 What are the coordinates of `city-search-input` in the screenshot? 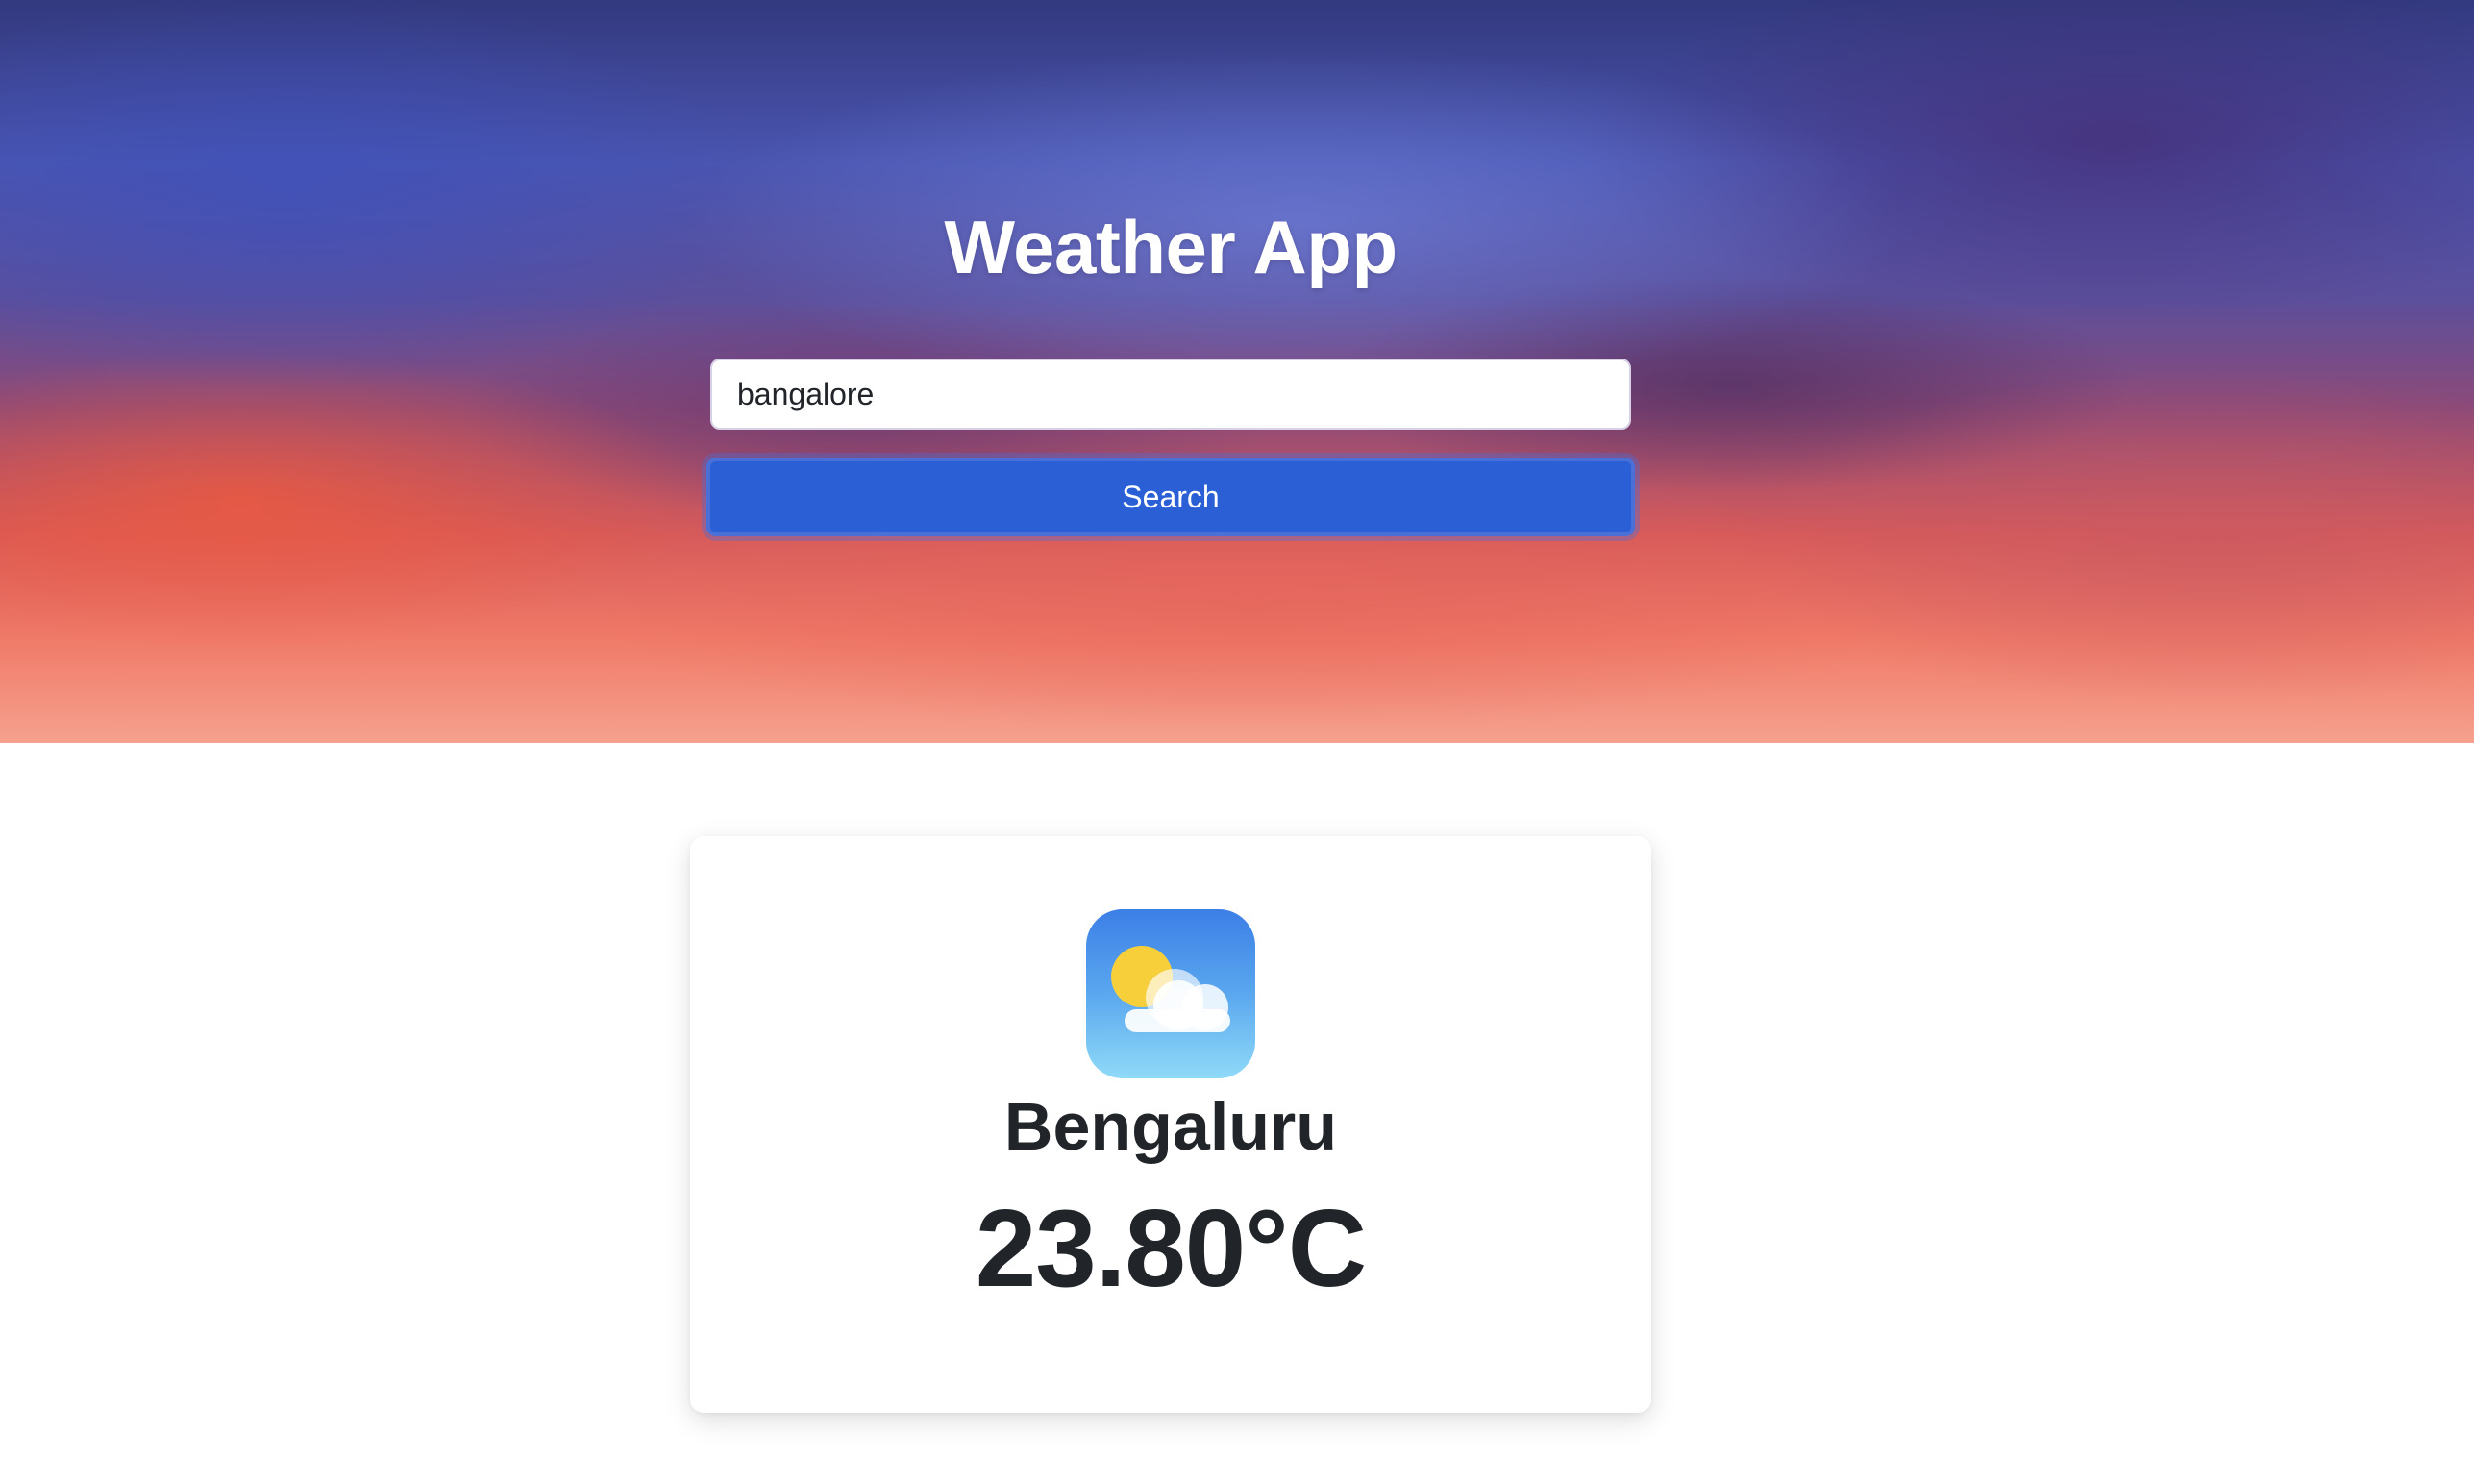 It's located at (1170, 394).